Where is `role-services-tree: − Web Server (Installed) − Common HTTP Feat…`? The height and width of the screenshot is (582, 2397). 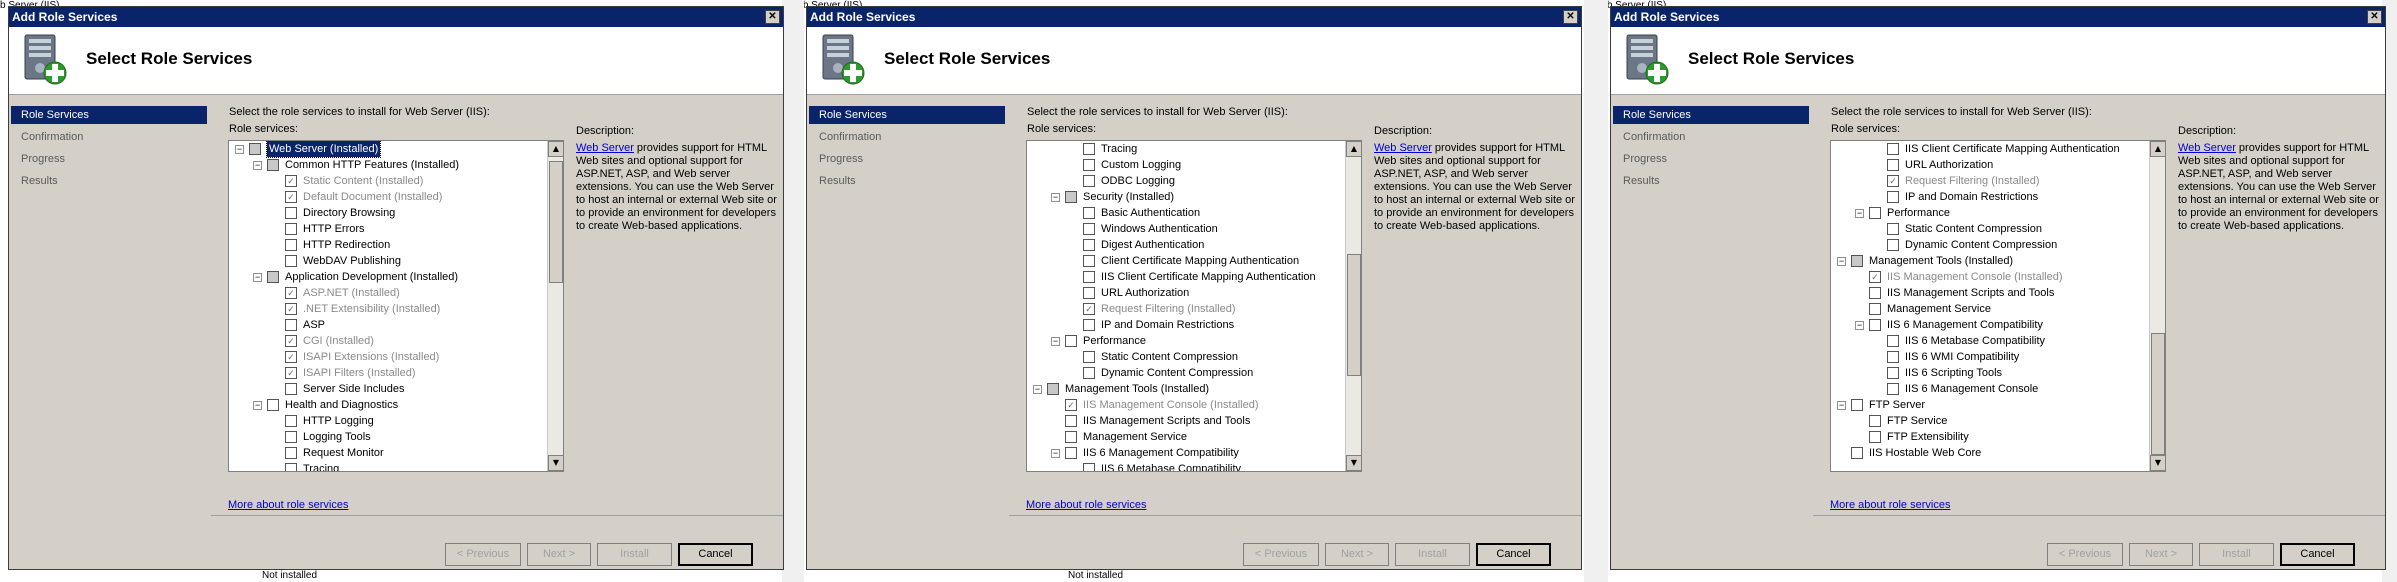
role-services-tree: − Web Server (Installed) − Common HTTP Feat… is located at coordinates (396, 306).